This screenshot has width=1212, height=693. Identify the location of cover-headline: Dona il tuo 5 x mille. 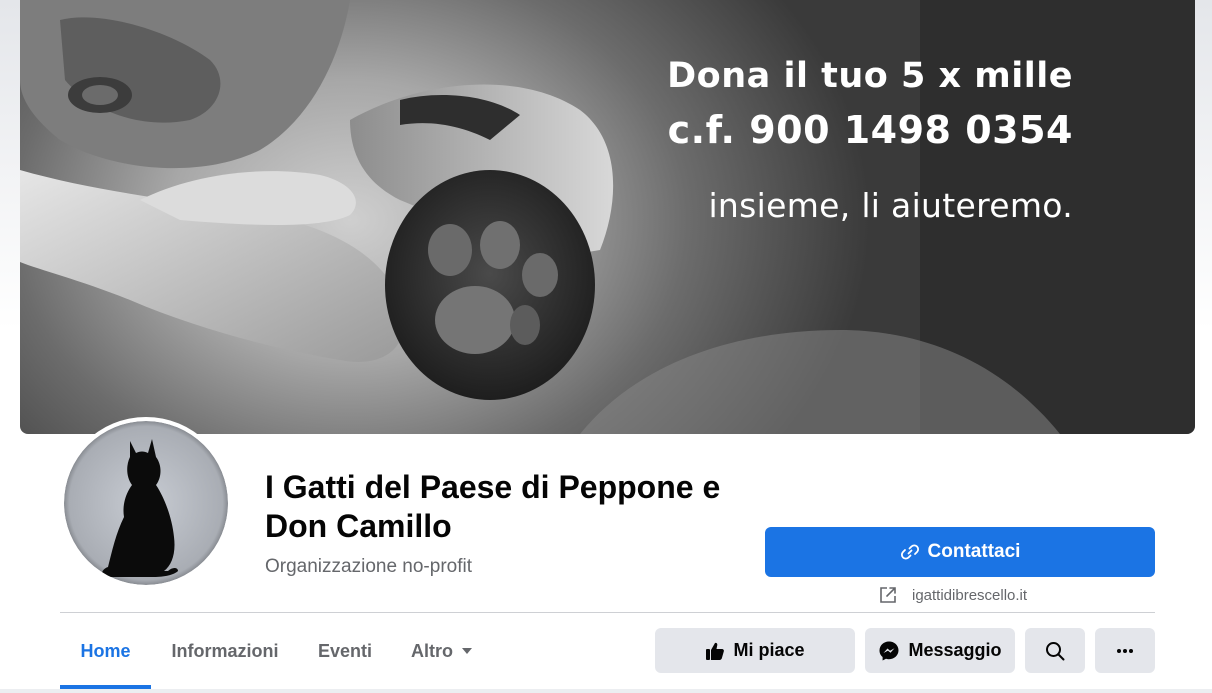
(870, 76).